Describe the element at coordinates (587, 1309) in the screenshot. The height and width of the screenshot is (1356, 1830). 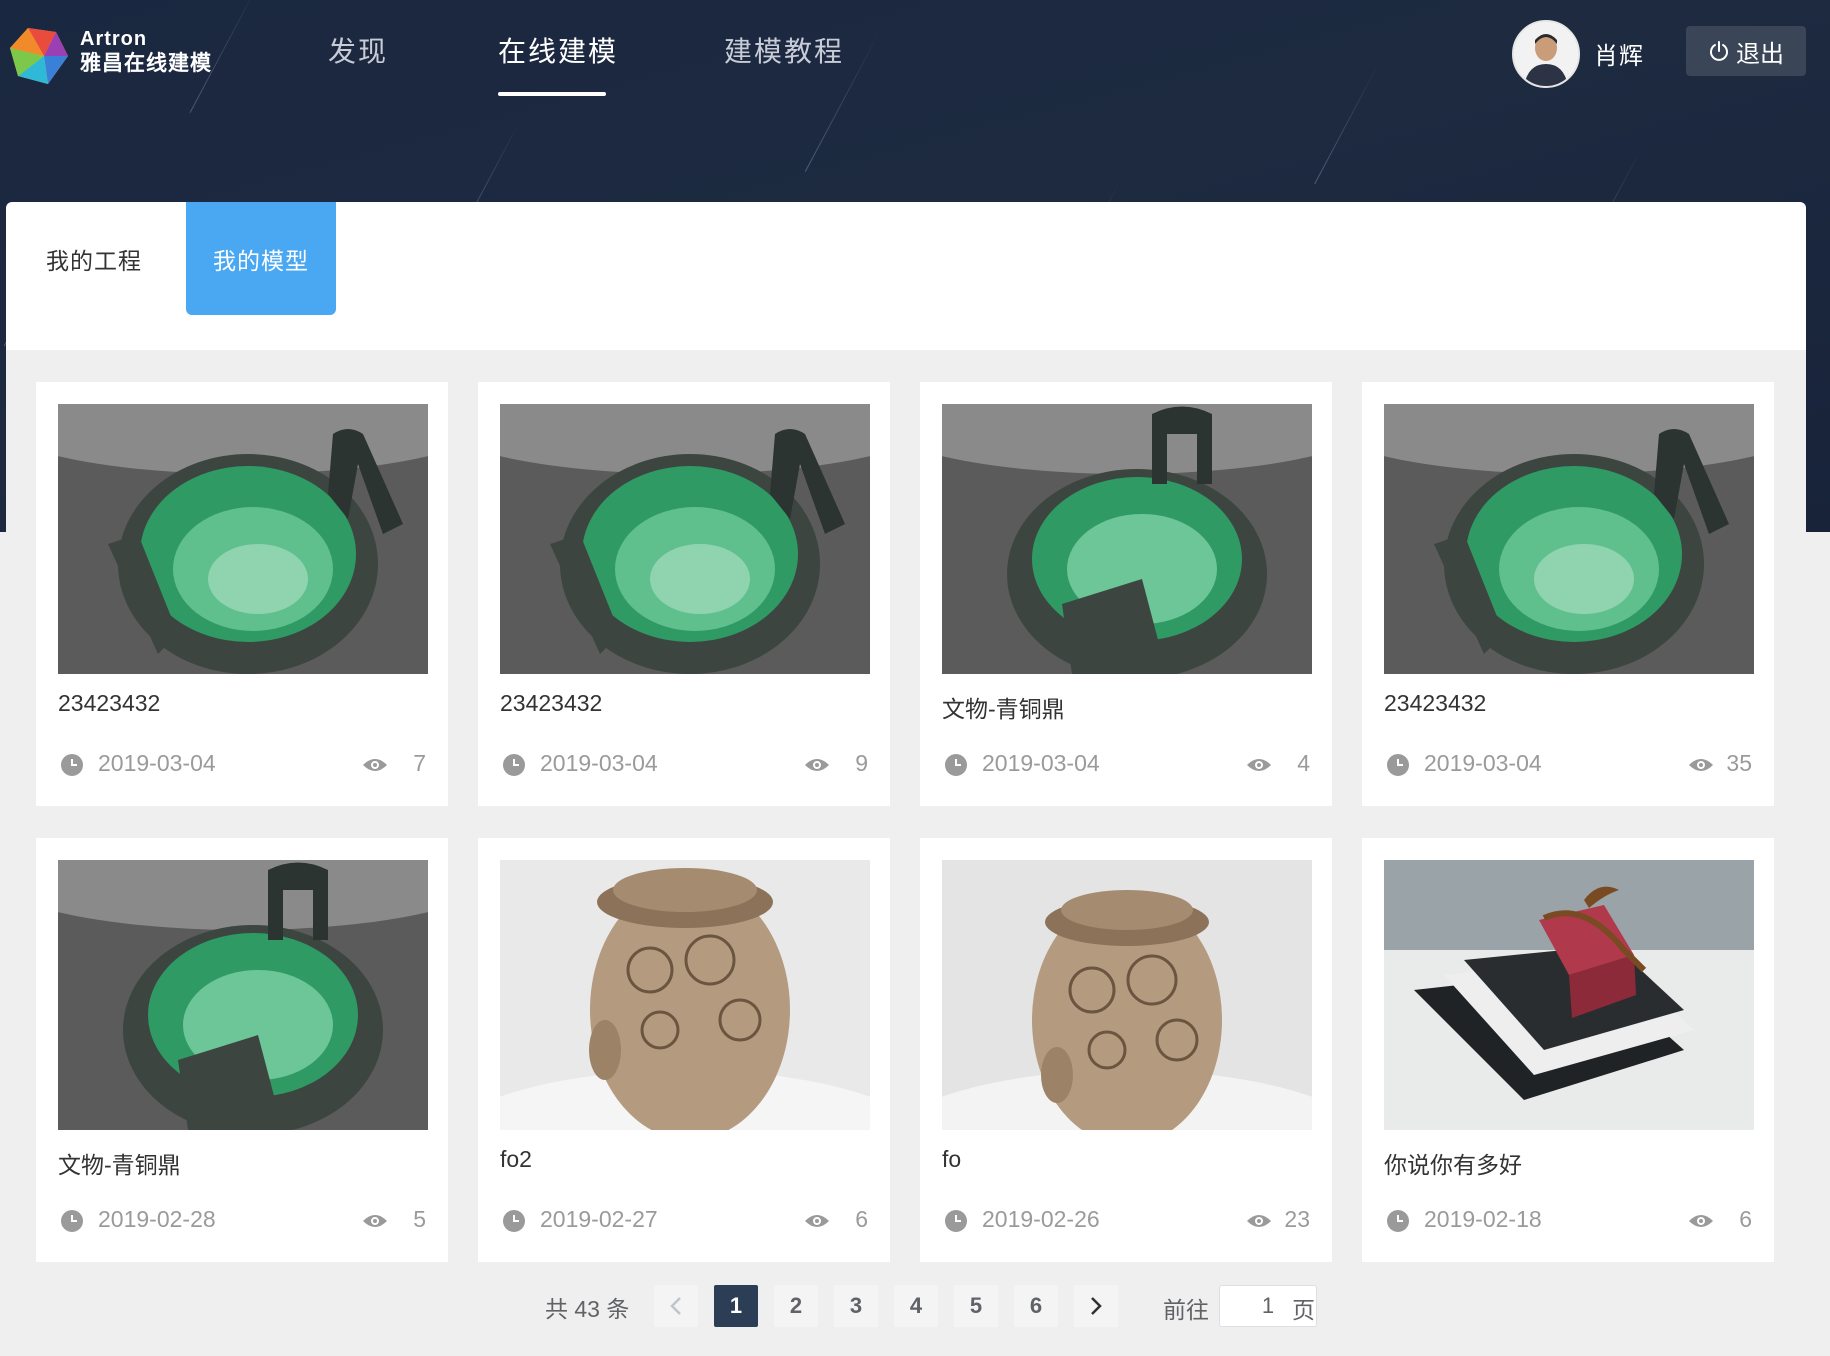
I see `pagination-total: 共 43 条` at that location.